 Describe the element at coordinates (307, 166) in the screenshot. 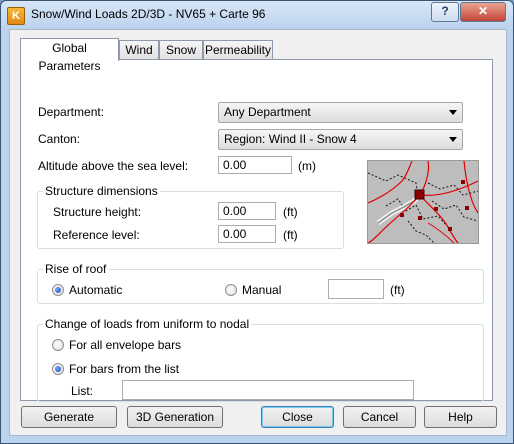

I see `altitude-unit: (m)` at that location.